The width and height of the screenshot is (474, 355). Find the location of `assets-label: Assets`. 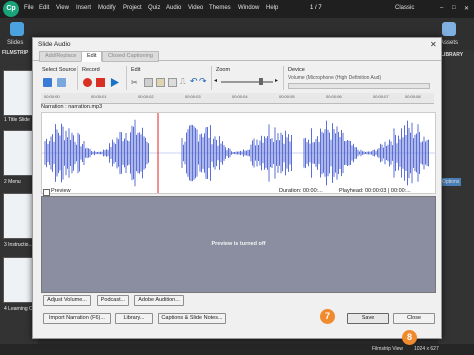

assets-label: Assets is located at coordinates (449, 43).